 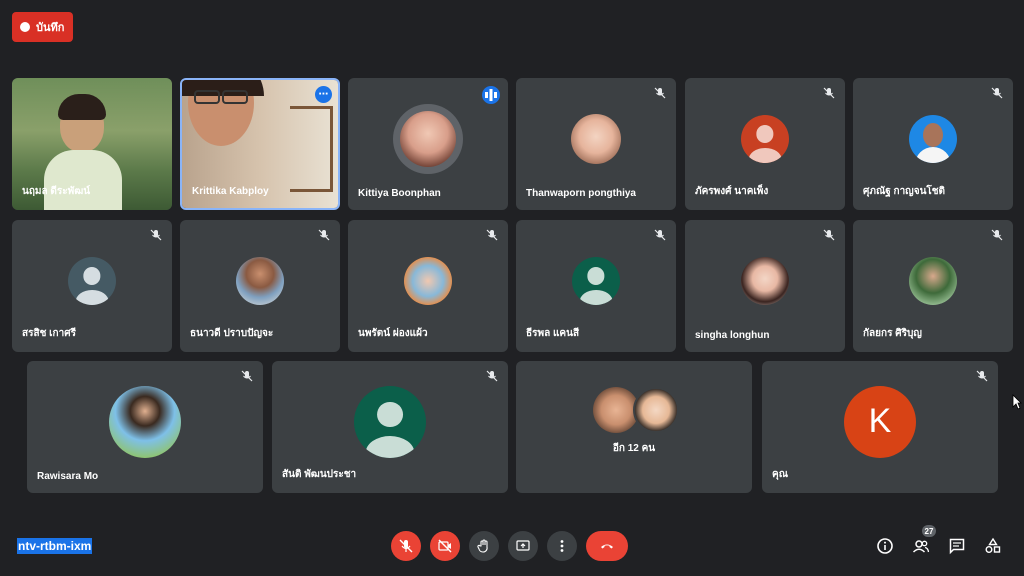 What do you see at coordinates (634, 448) in the screenshot?
I see `more-participants-label: อีก 12 คน` at bounding box center [634, 448].